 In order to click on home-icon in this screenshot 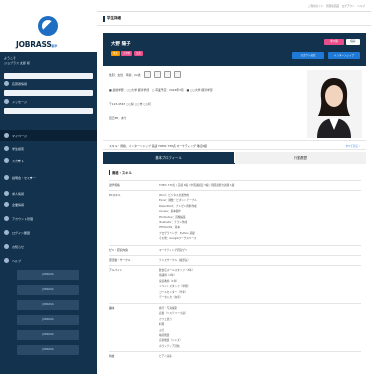, I will do `click(6, 135)`.